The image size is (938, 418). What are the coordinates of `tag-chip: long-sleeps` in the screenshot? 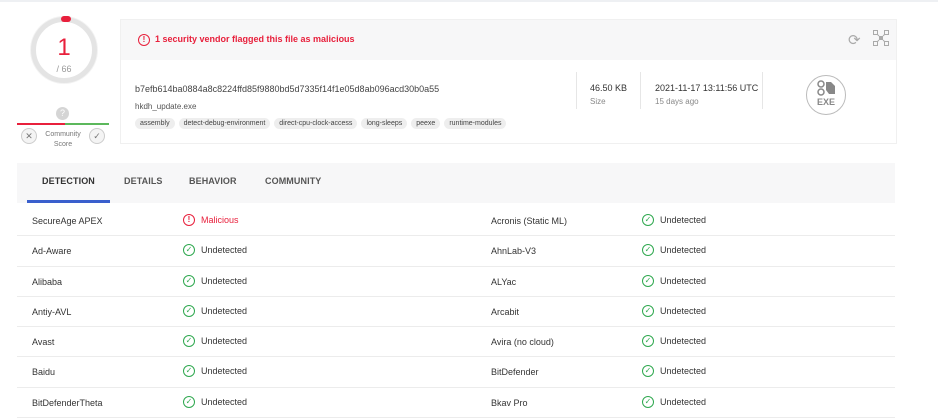 It's located at (384, 123).